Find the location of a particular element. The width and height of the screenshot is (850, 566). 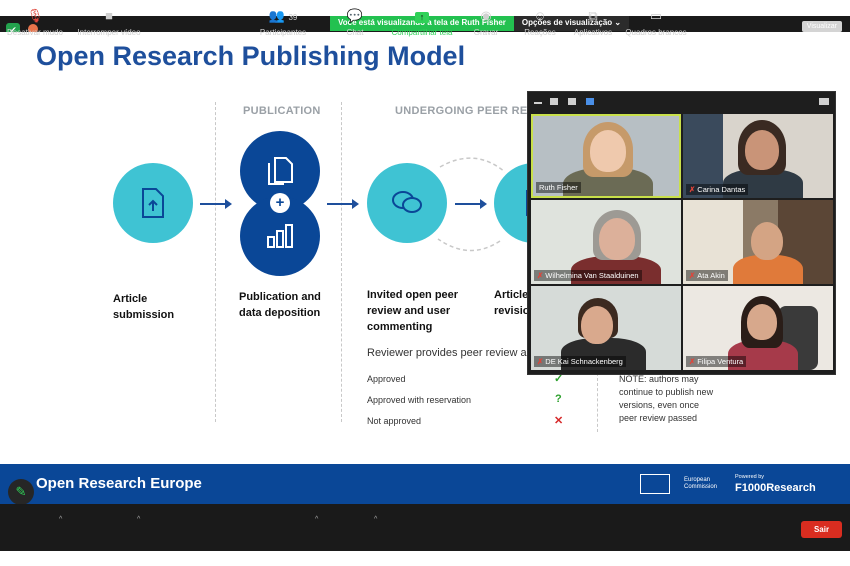

step-label-revision: Article revisio is located at coordinates (511, 303).